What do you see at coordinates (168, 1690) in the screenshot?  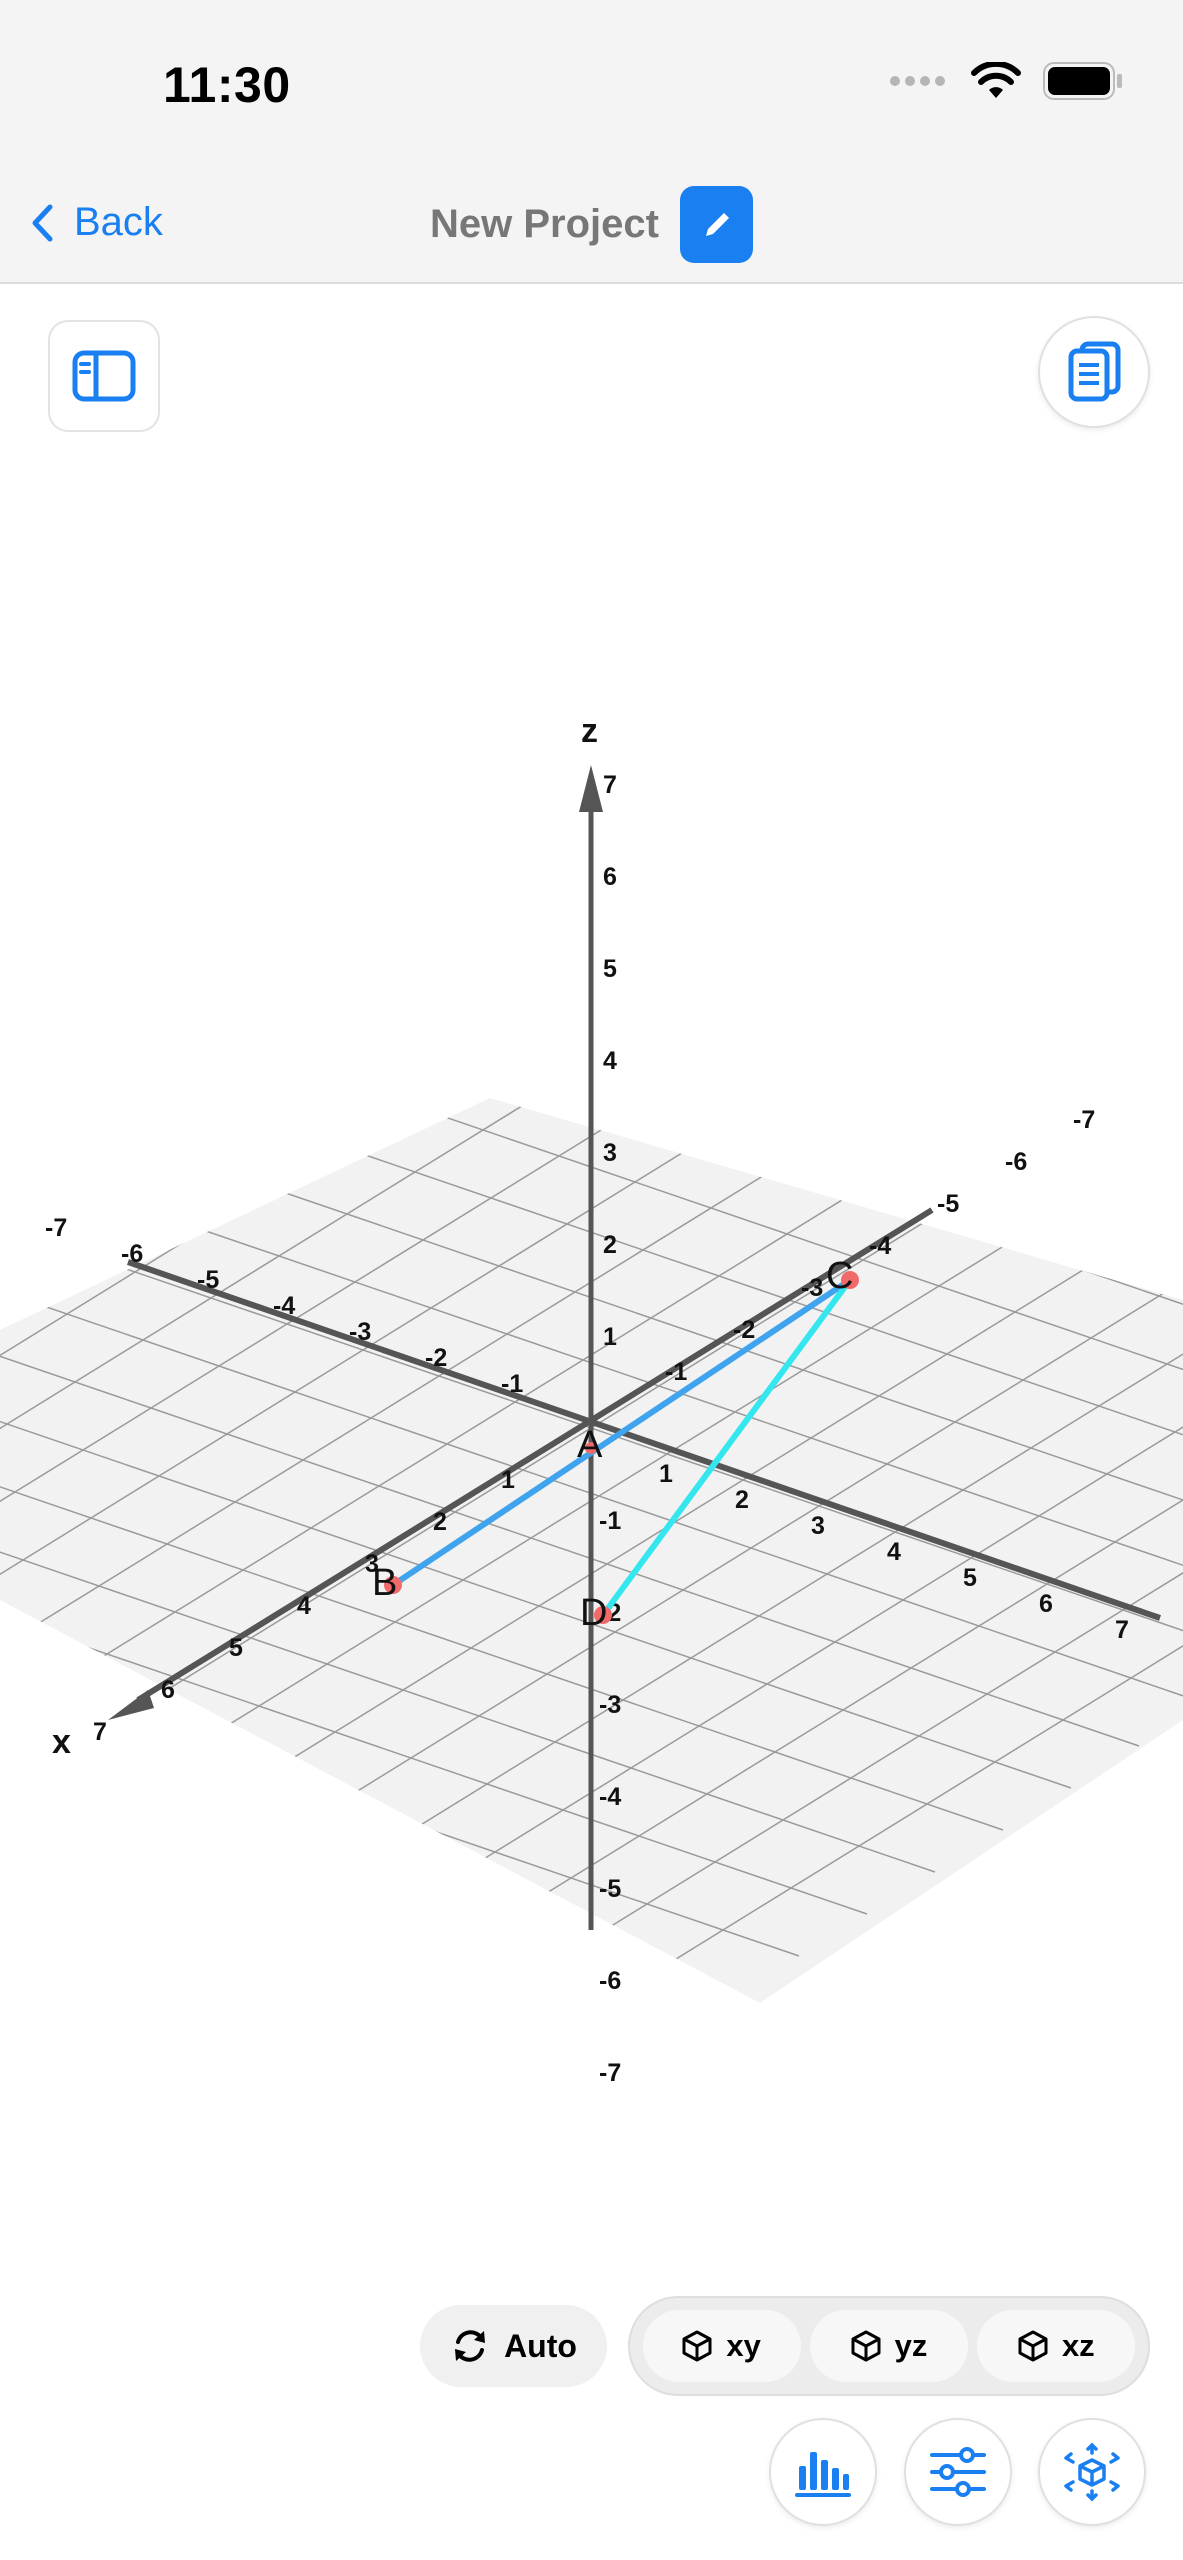 I see `x-tick-label: 6` at bounding box center [168, 1690].